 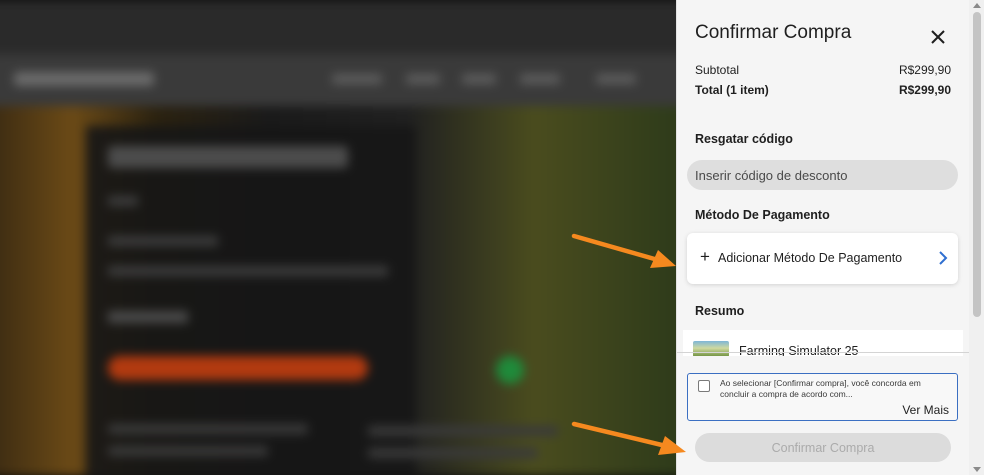 What do you see at coordinates (924, 90) in the screenshot?
I see `total-value: R$299,90` at bounding box center [924, 90].